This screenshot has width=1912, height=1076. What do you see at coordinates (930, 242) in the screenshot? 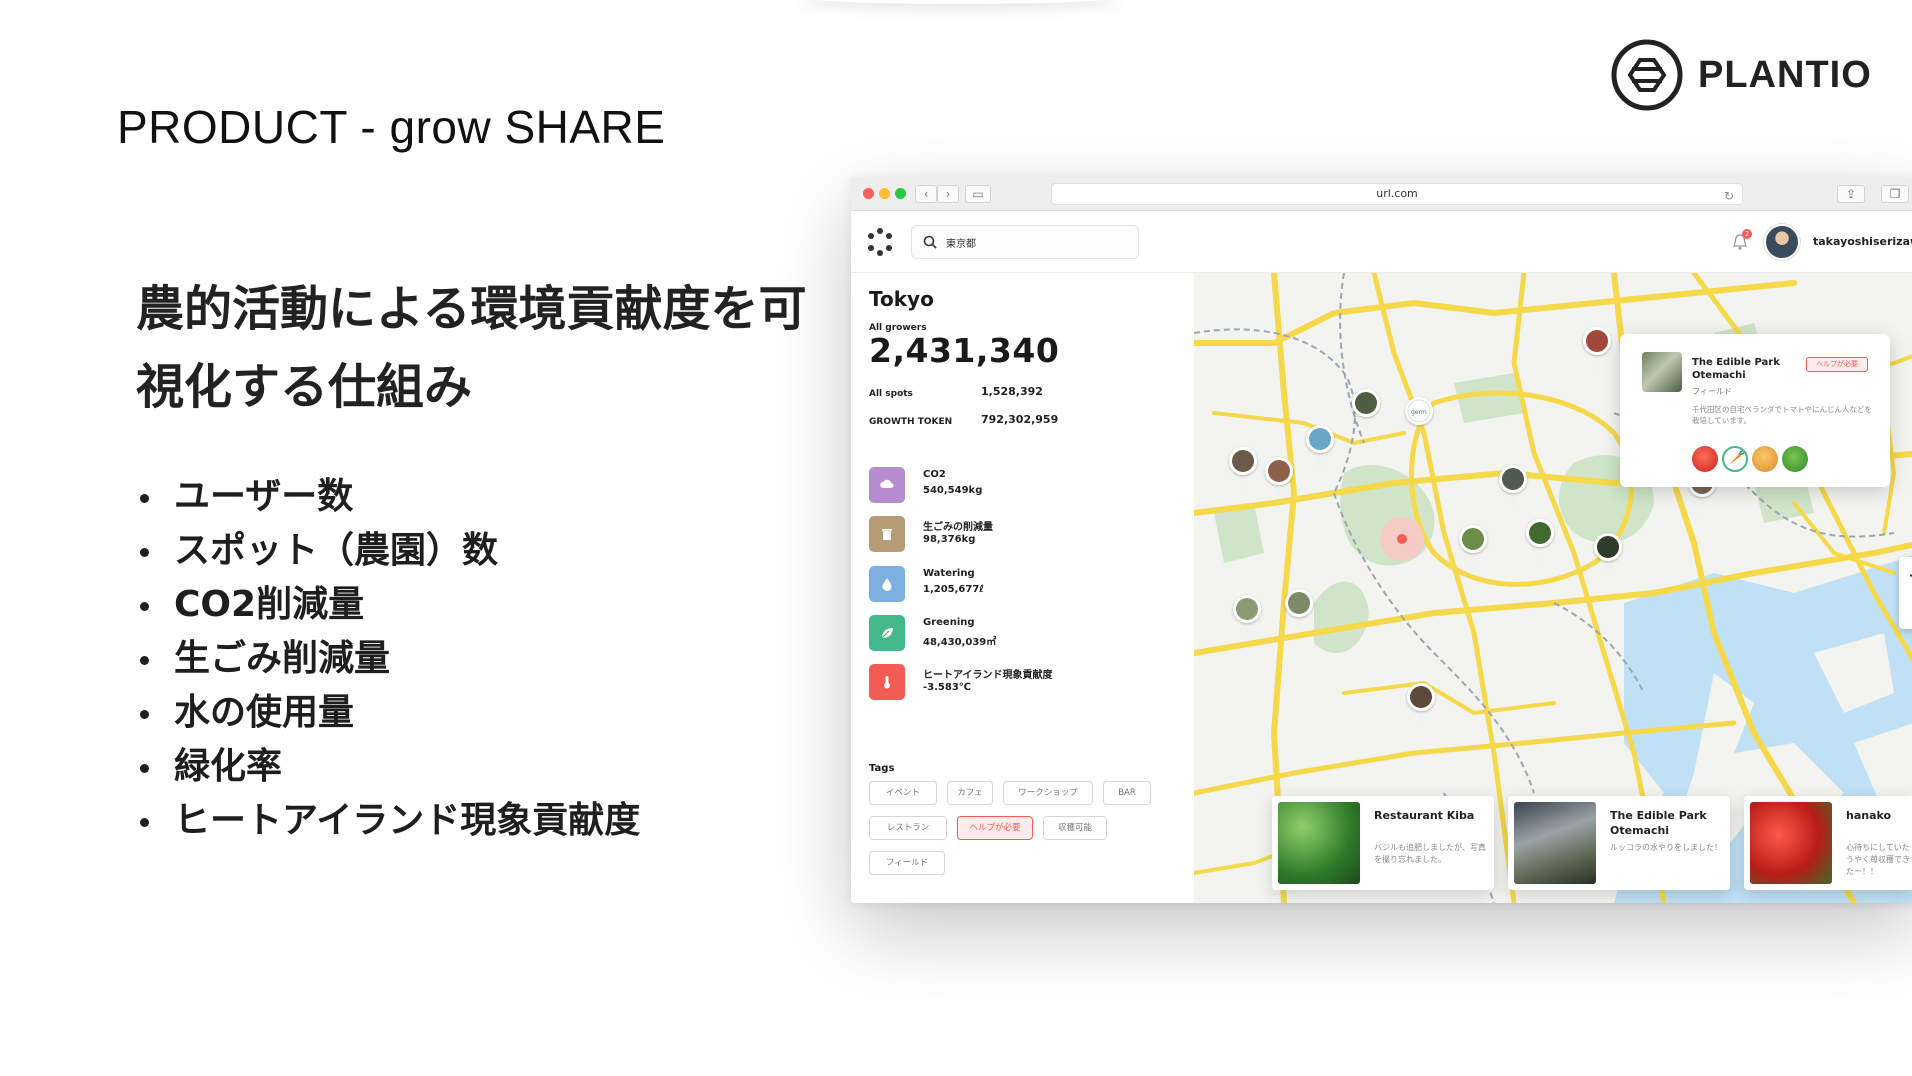
I see `search-icon` at bounding box center [930, 242].